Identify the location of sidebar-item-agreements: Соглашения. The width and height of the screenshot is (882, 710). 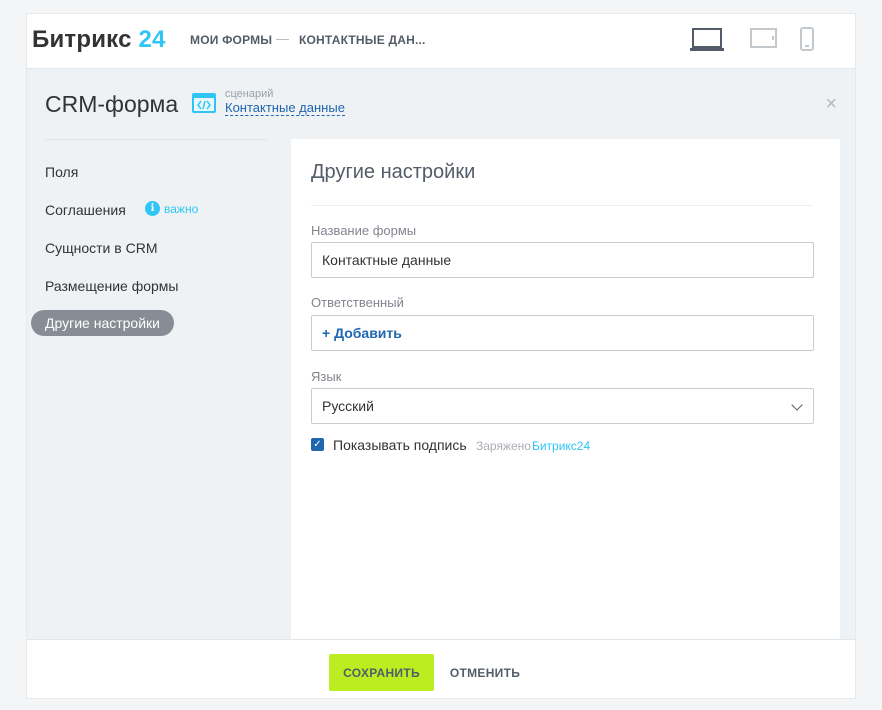
(85, 210).